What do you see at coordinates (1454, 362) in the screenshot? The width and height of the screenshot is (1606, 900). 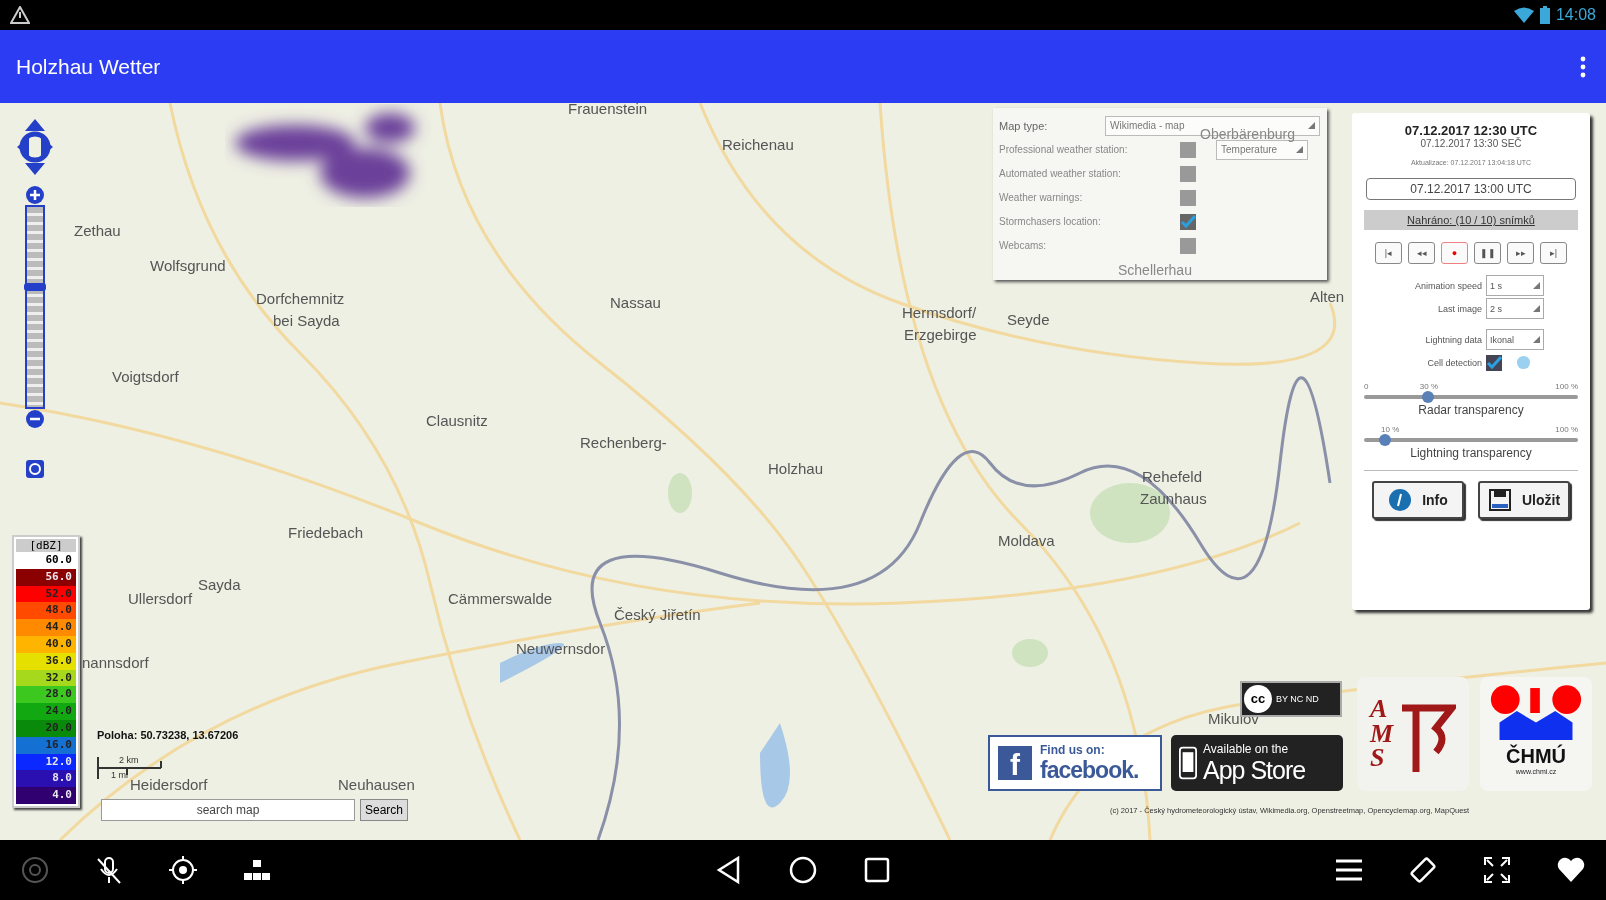 I see `setting-label: Cell detection` at bounding box center [1454, 362].